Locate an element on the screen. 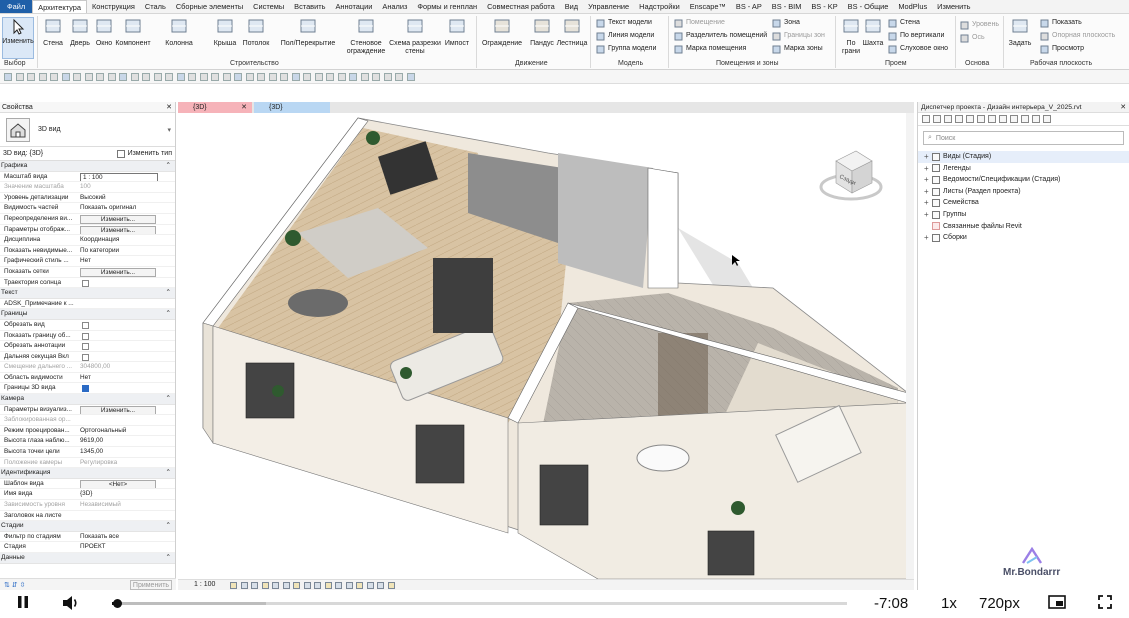  ribbon-tab: Архитектура is located at coordinates (59, 6).